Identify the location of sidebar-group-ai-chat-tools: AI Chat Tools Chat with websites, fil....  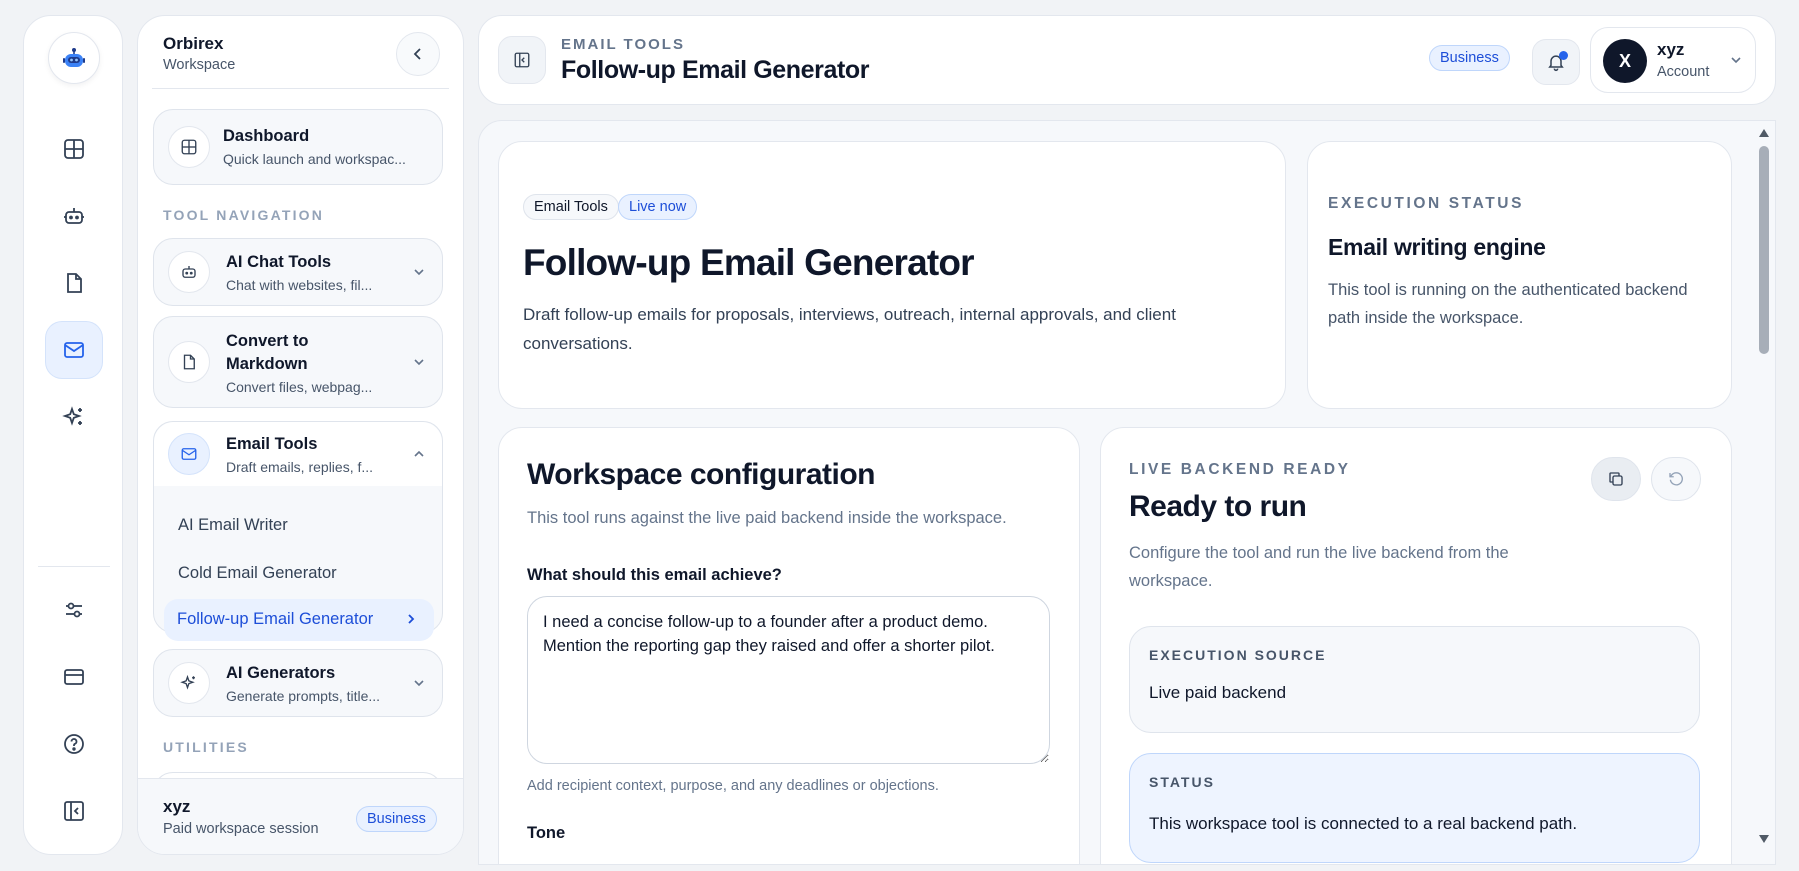
(298, 272).